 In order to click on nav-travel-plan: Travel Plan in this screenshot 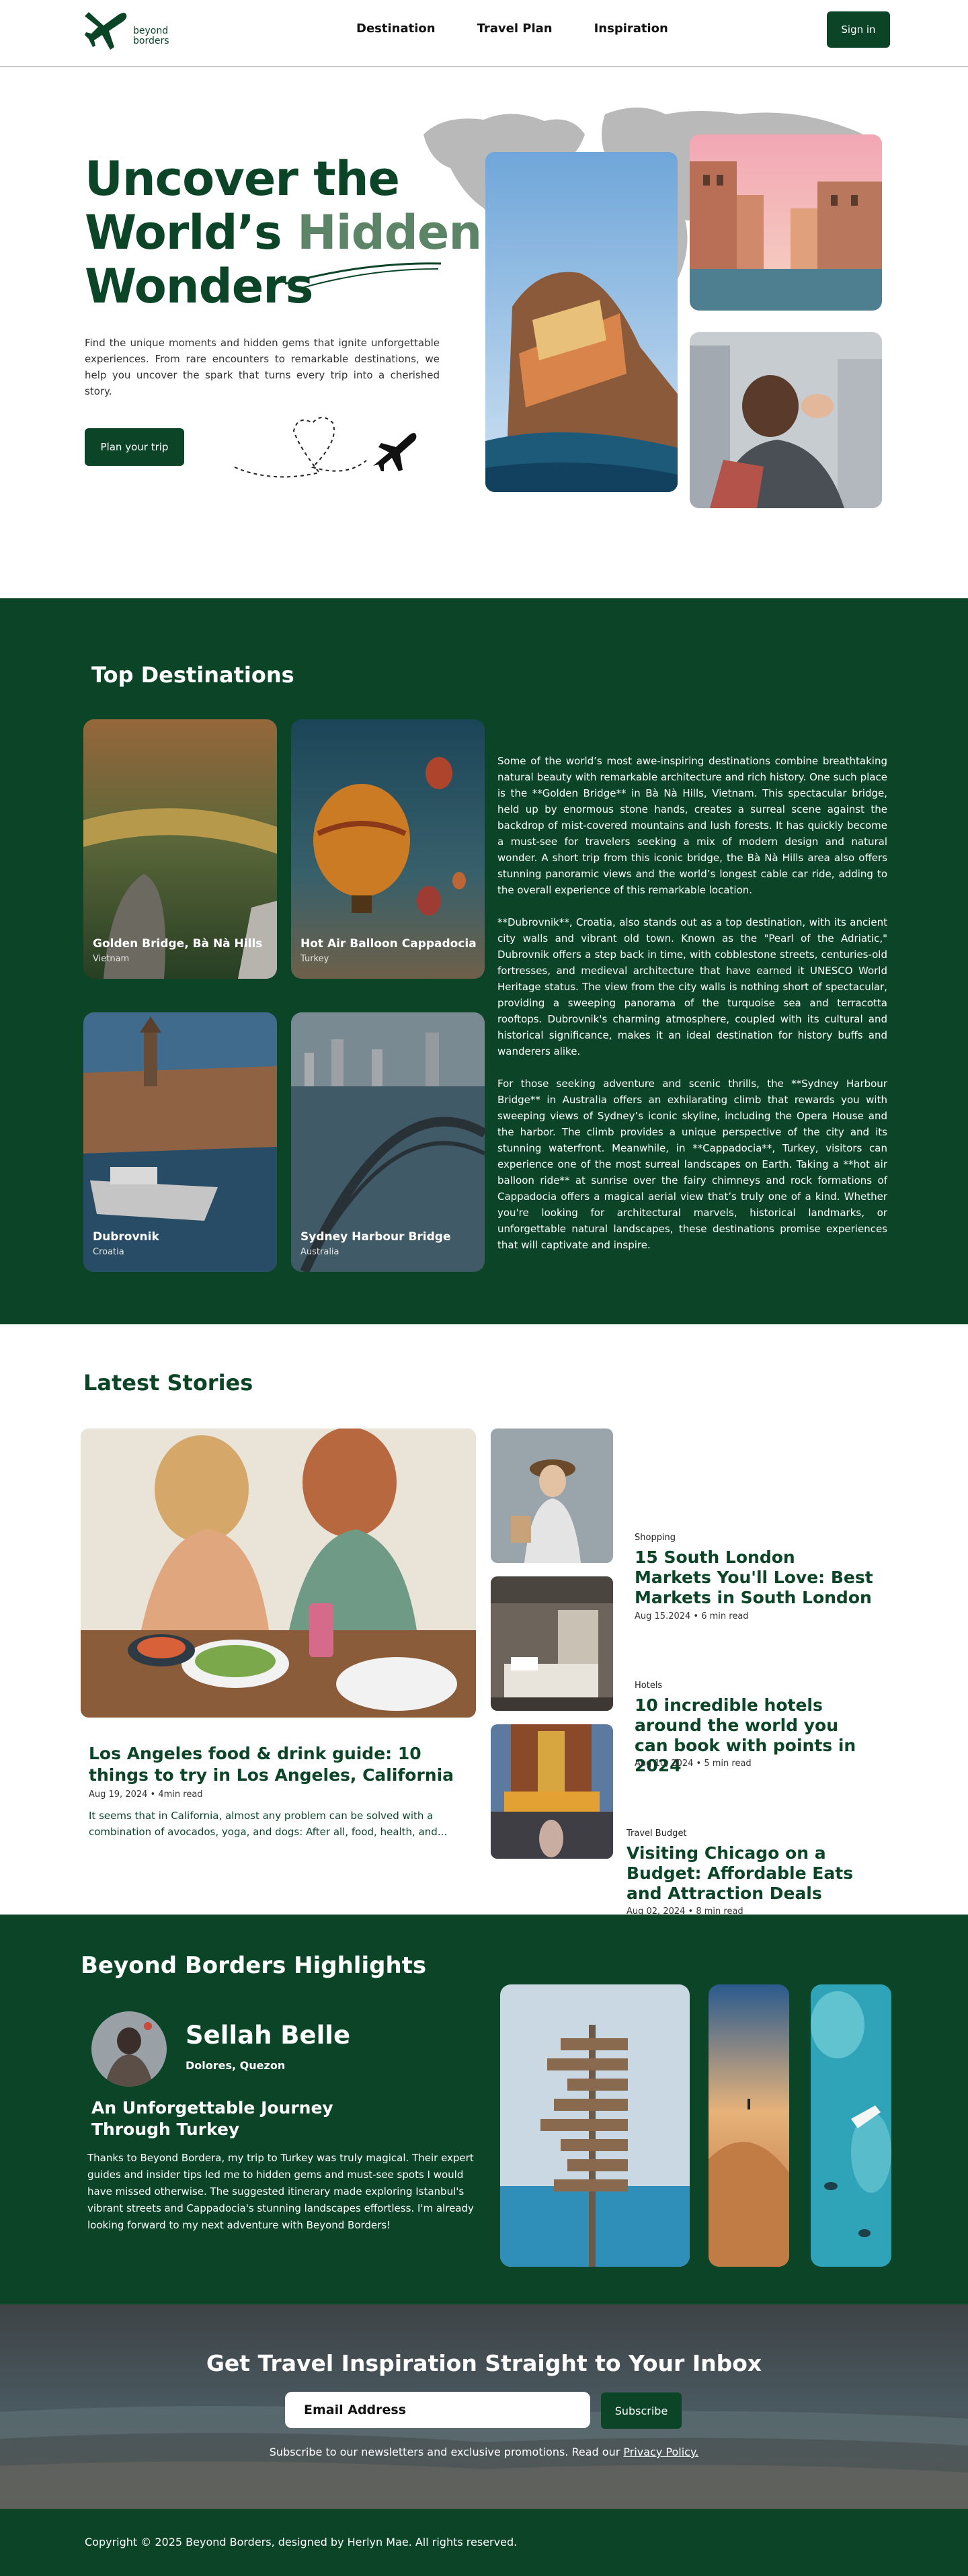, I will do `click(515, 29)`.